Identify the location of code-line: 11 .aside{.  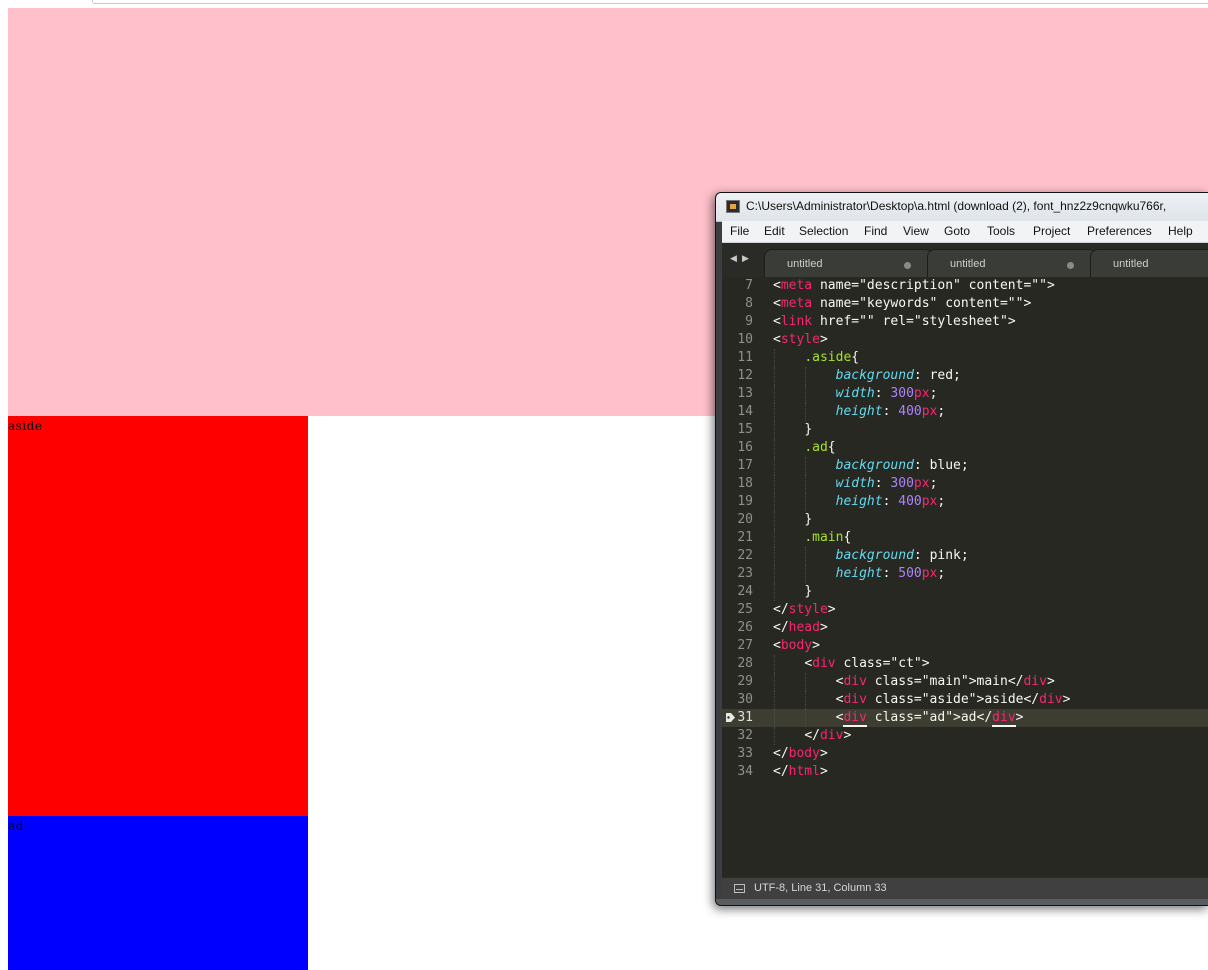
(965, 358).